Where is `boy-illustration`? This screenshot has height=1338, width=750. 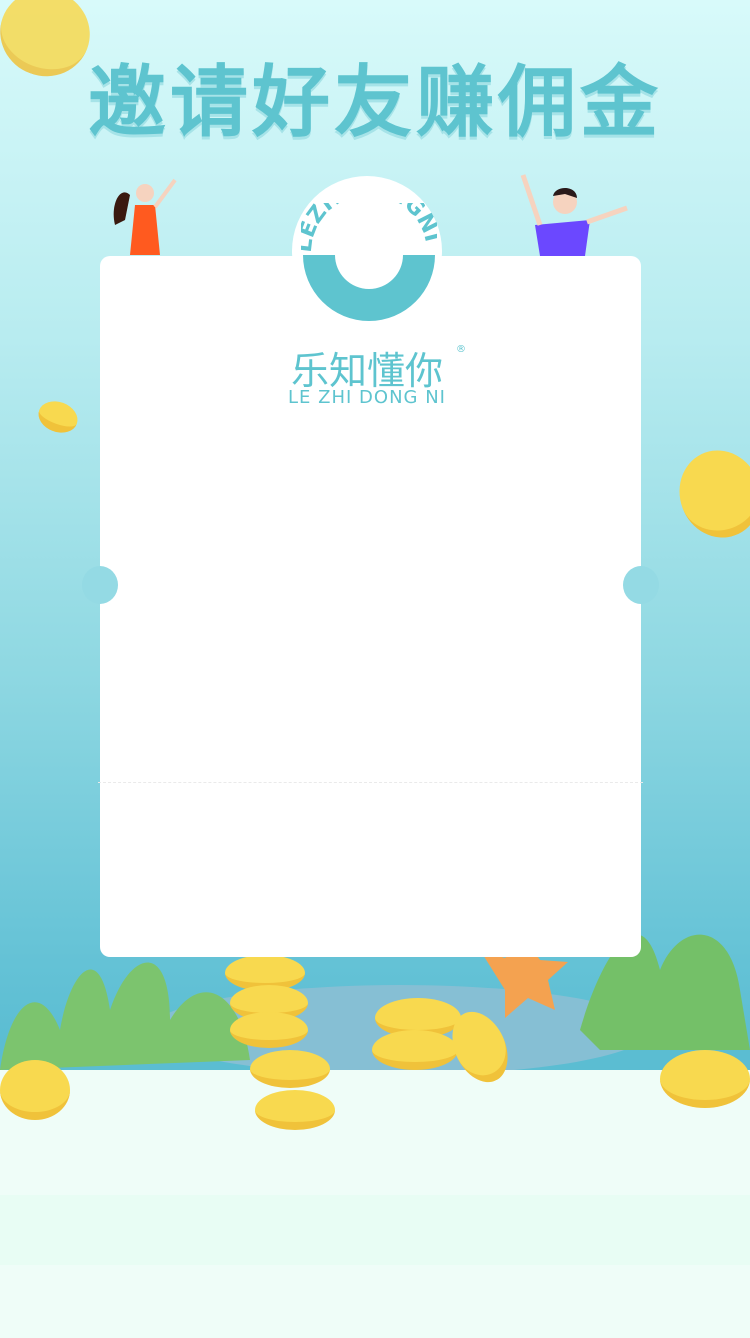
boy-illustration is located at coordinates (574, 215).